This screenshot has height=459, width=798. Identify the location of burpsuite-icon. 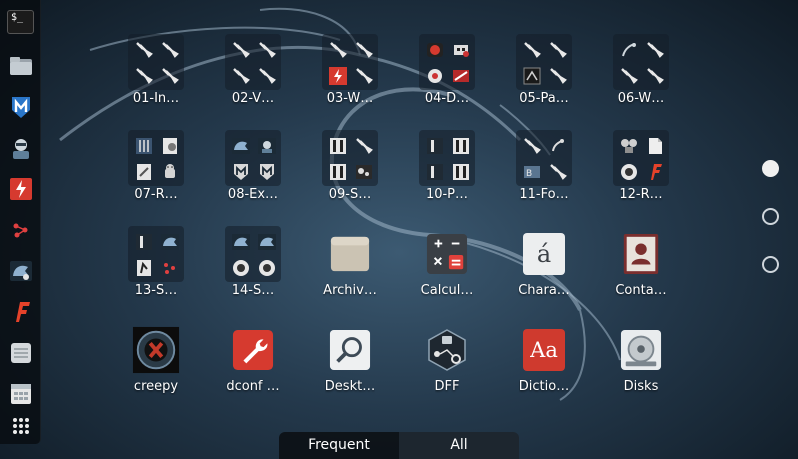
(338, 76).